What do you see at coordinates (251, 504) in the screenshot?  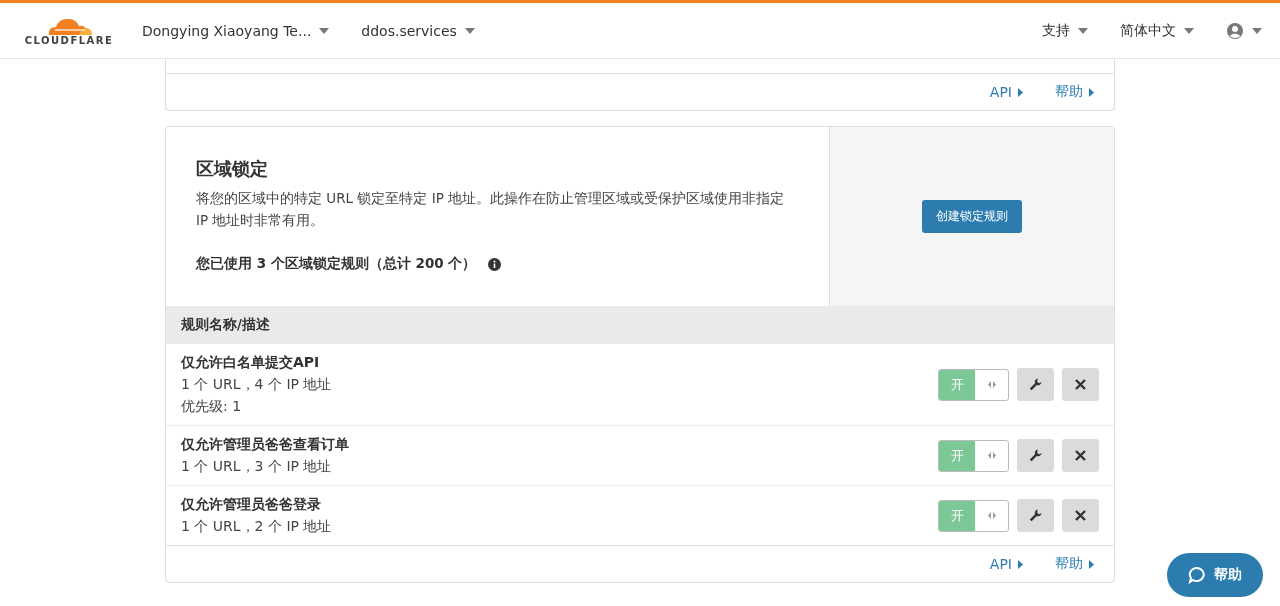 I see `rule-name: 仅允许管理员爸爸登录` at bounding box center [251, 504].